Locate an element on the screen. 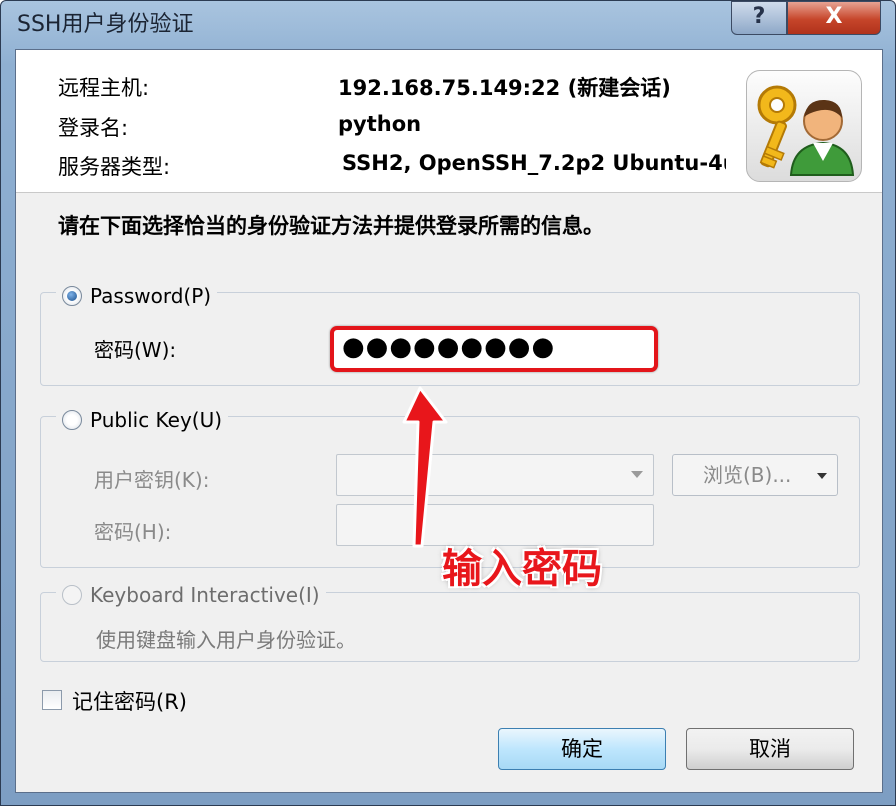  cancel-button: 取消 is located at coordinates (770, 749).